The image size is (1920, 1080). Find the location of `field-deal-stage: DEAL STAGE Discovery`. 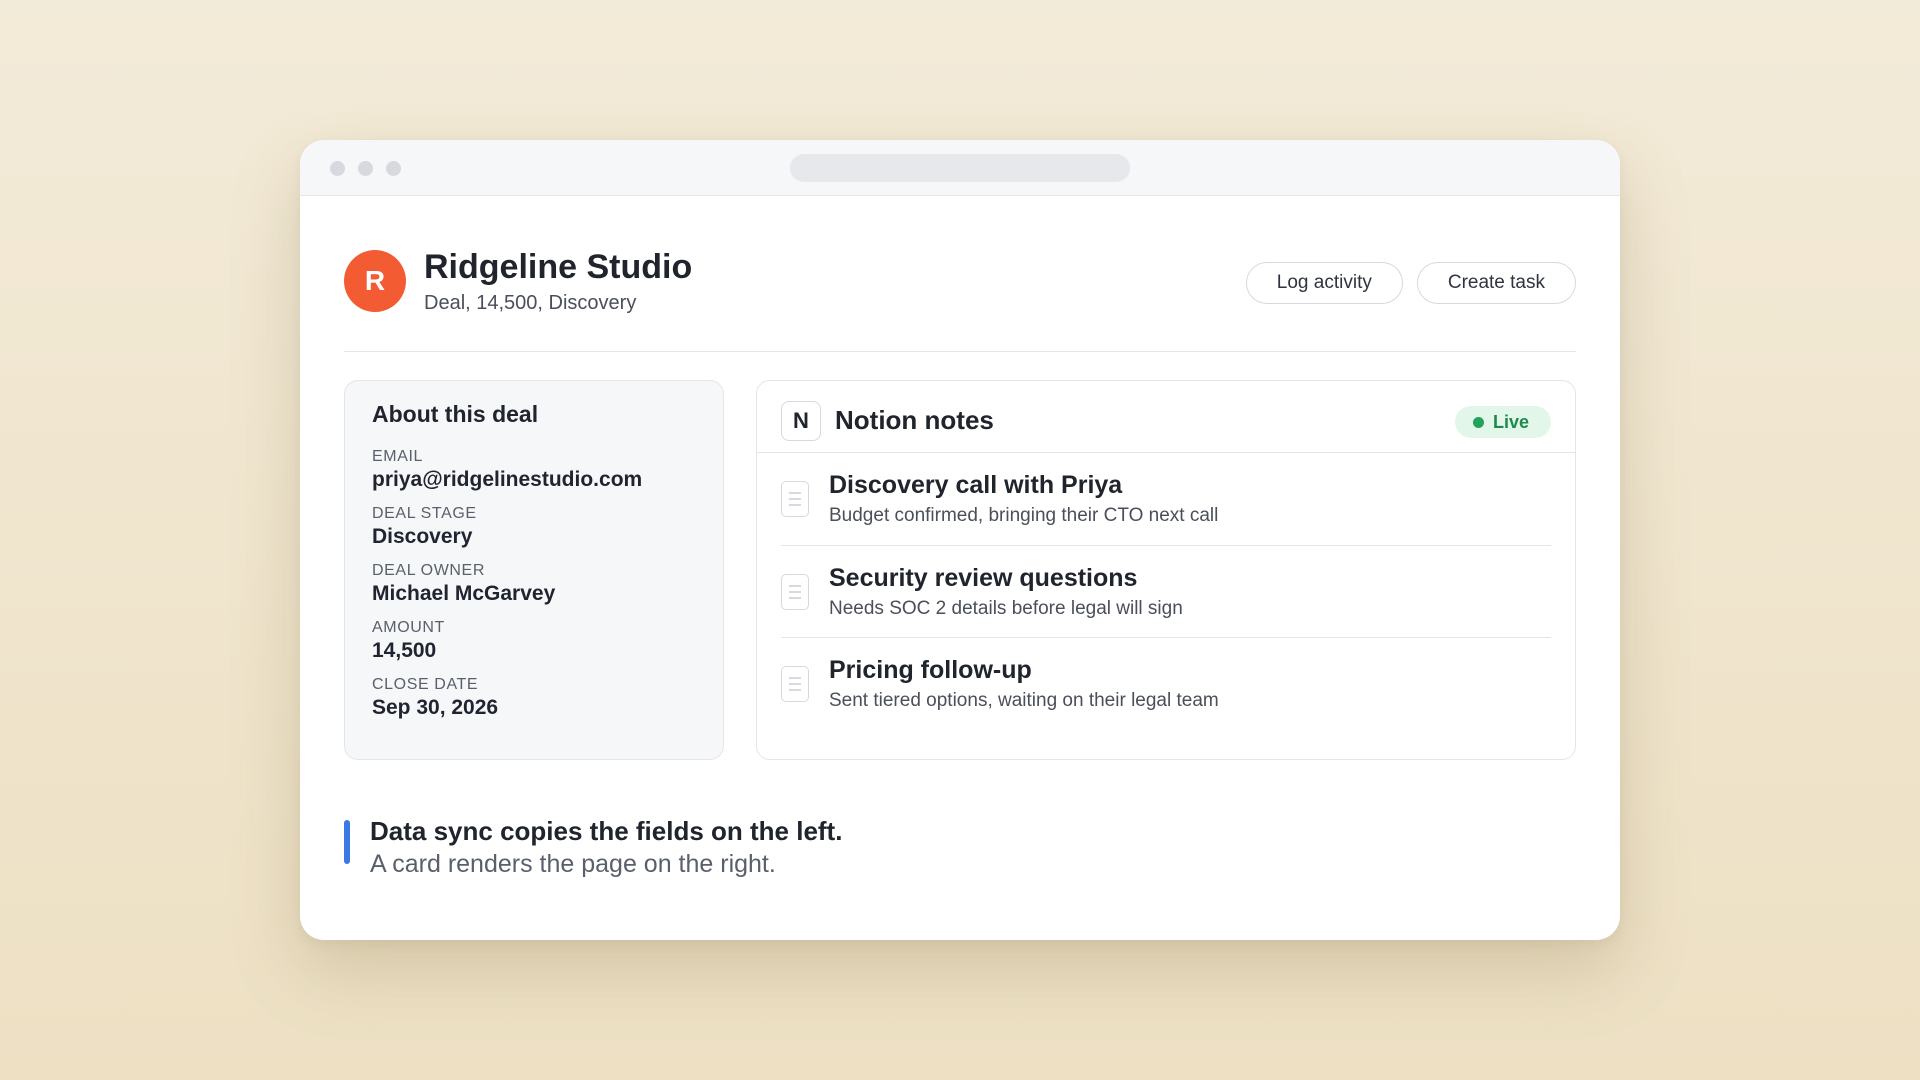

field-deal-stage: DEAL STAGE Discovery is located at coordinates (534, 527).